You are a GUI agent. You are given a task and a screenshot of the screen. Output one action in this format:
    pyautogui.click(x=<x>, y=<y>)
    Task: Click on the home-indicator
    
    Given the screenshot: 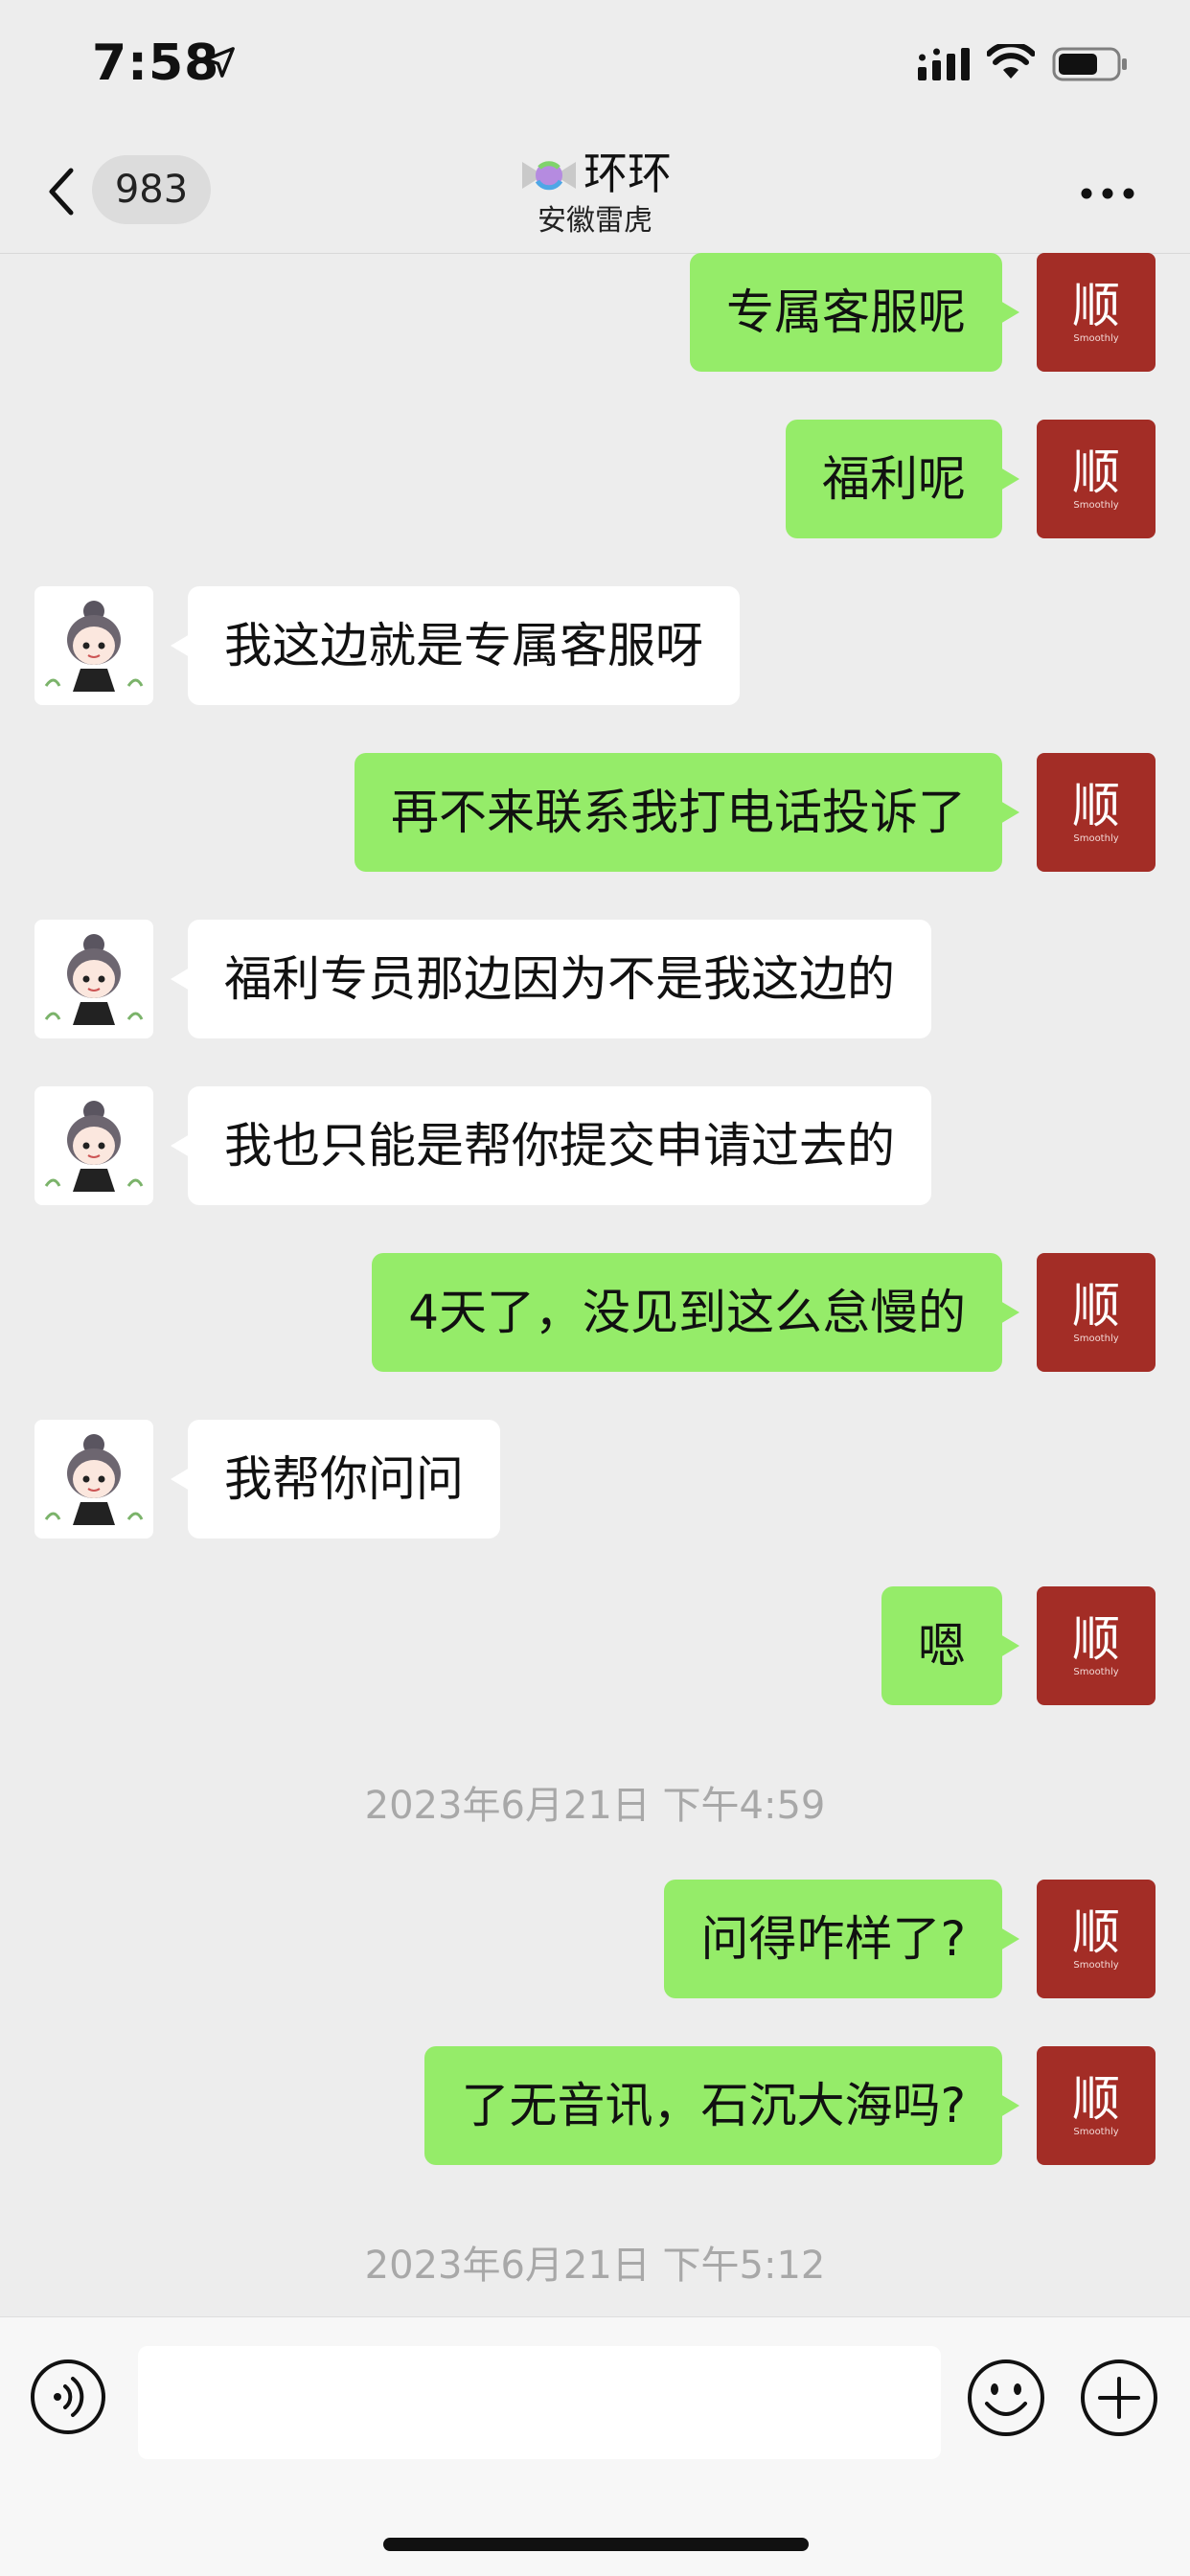 What is the action you would take?
    pyautogui.click(x=596, y=2545)
    